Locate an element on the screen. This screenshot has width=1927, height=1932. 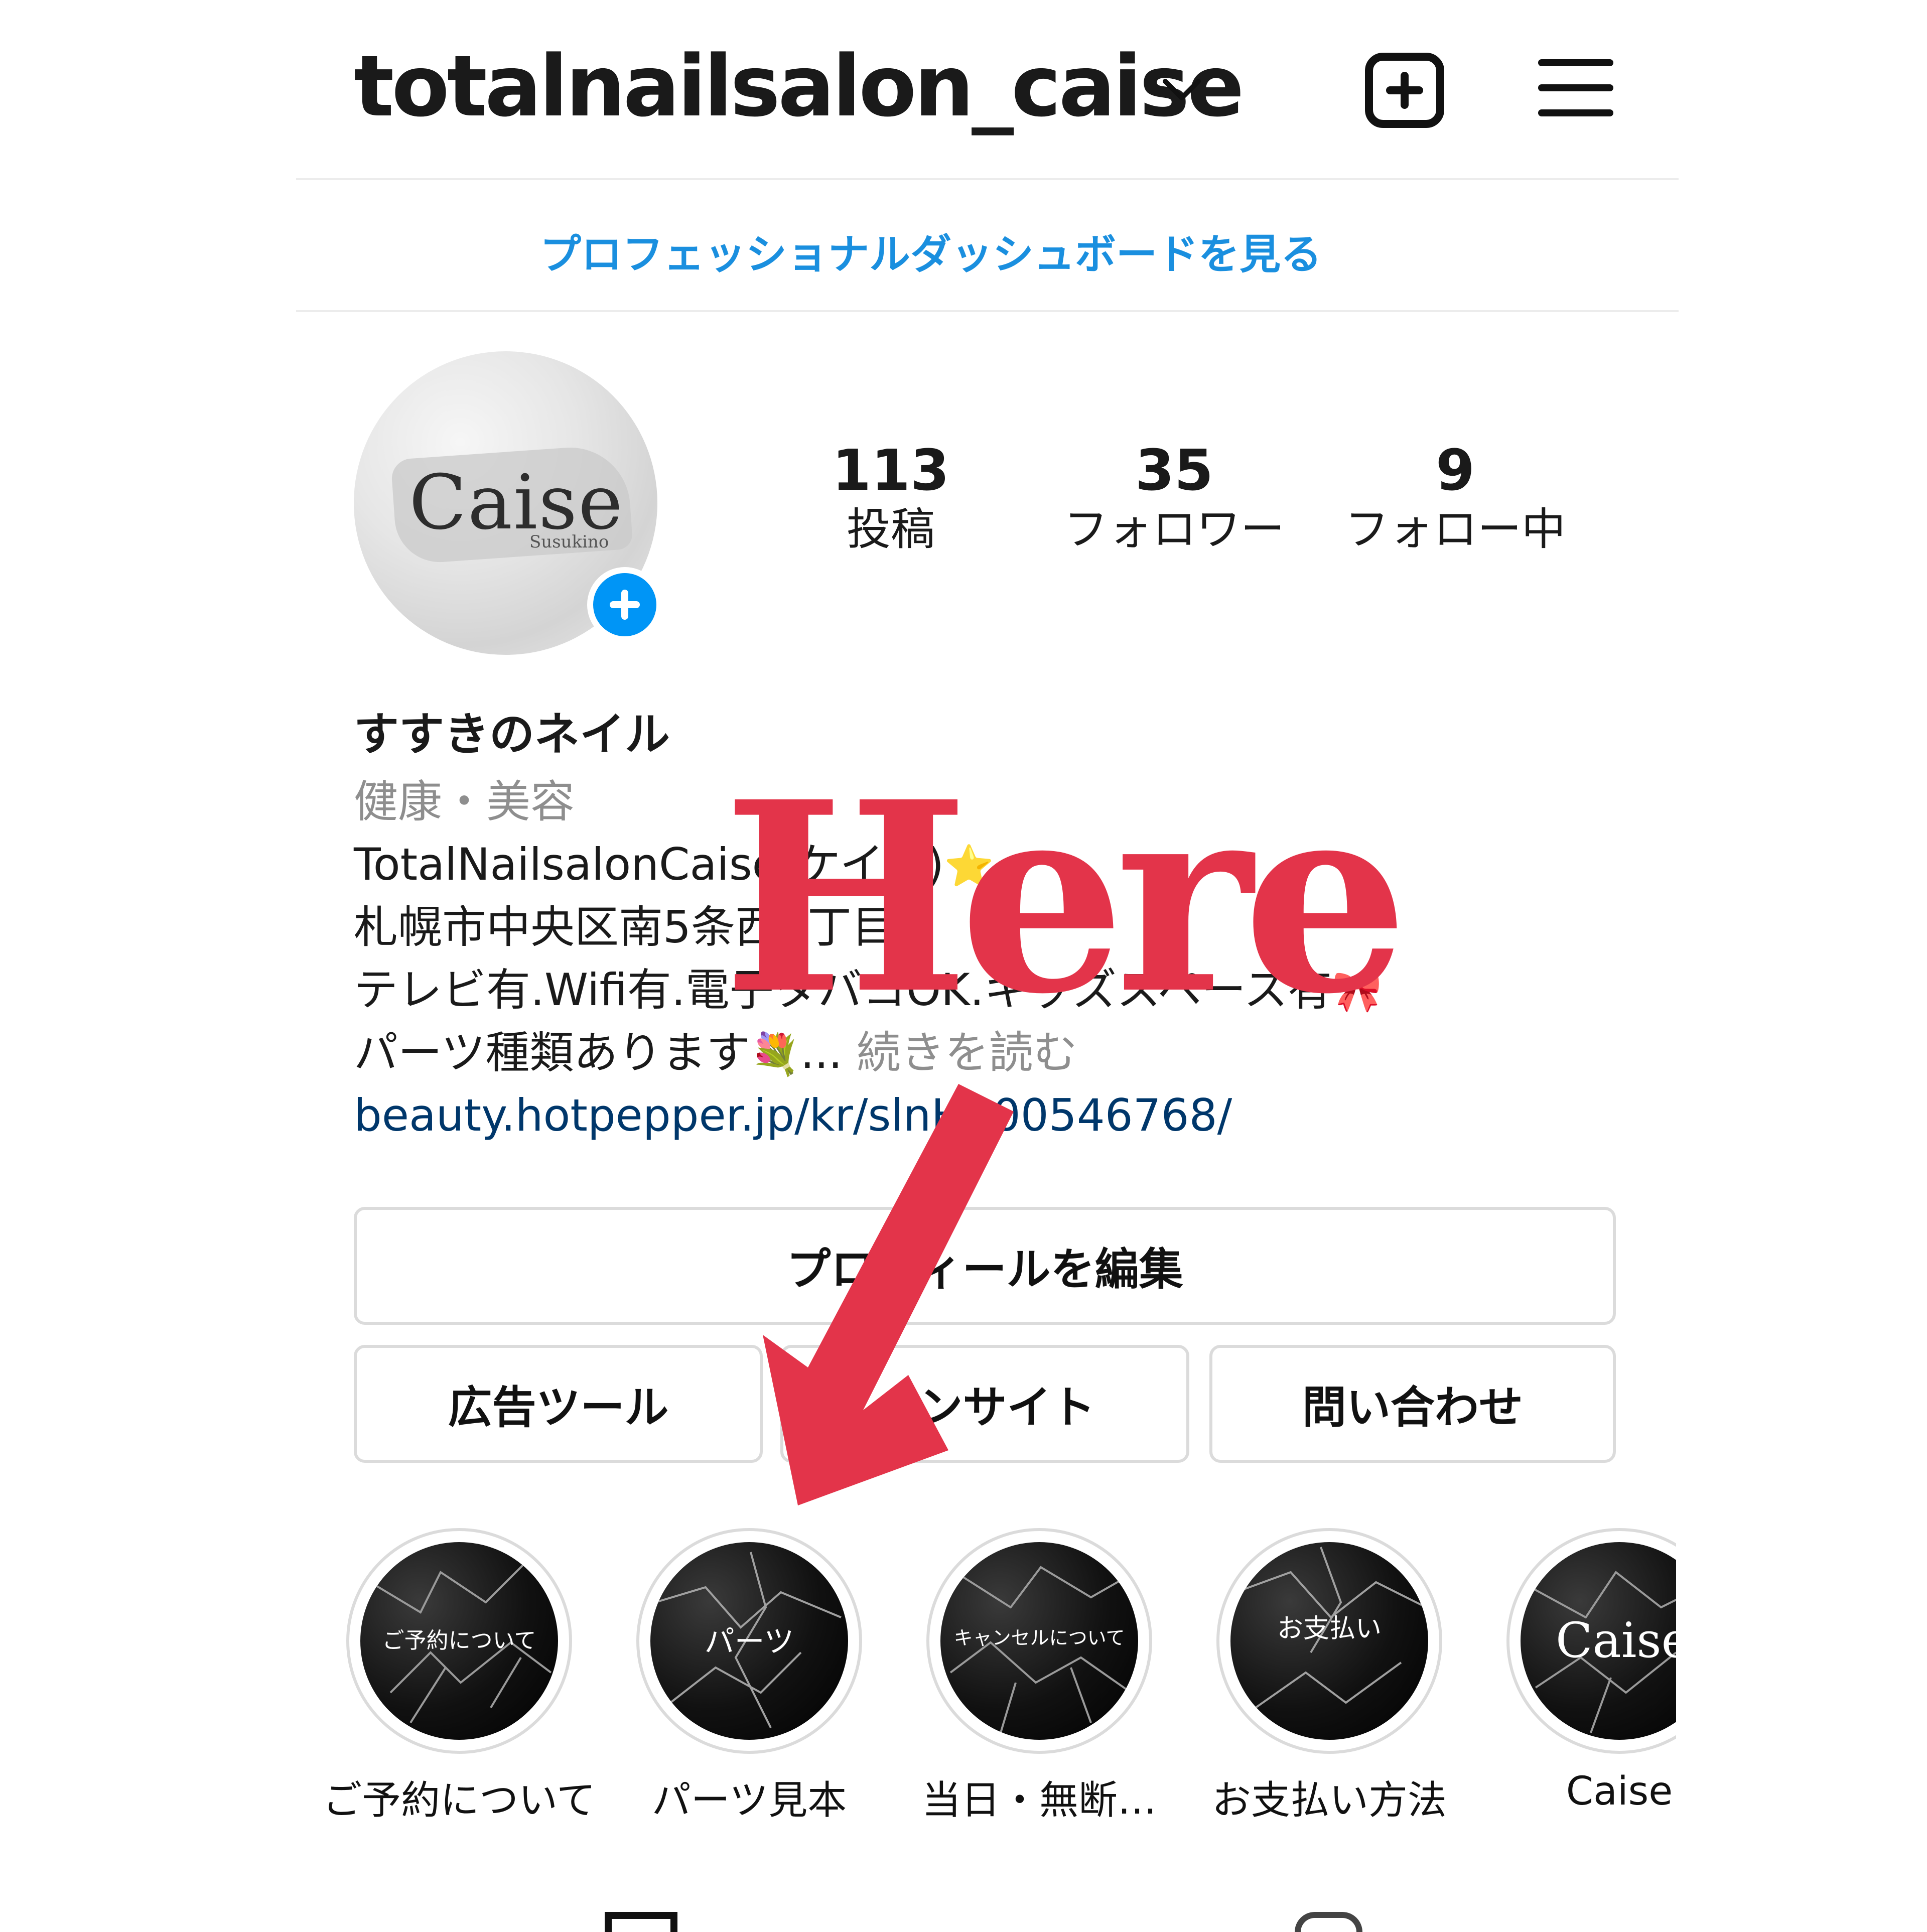
new-post-icon is located at coordinates (1404, 90).